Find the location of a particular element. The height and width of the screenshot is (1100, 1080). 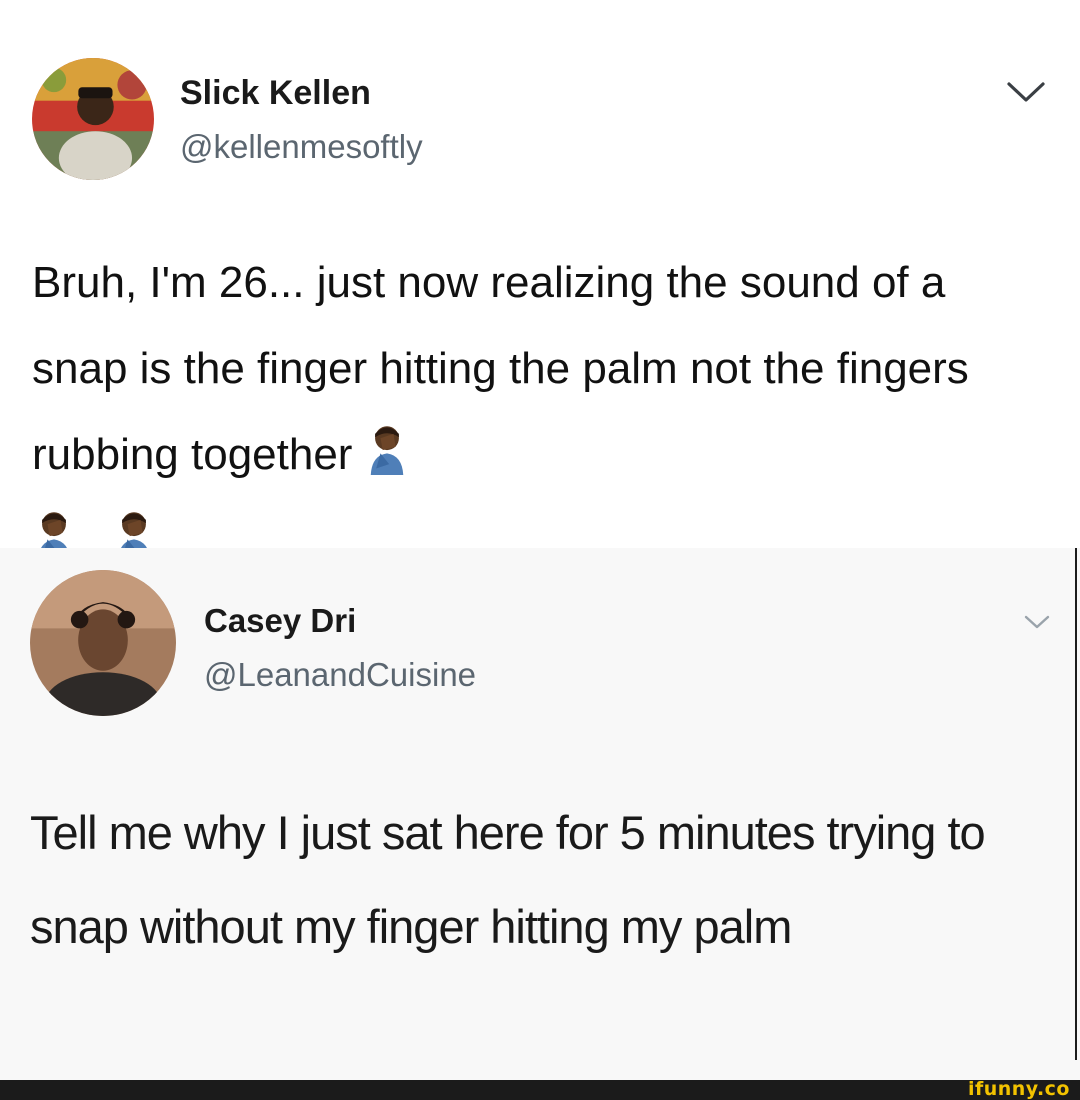

facepalm-icon is located at coordinates (387, 449).